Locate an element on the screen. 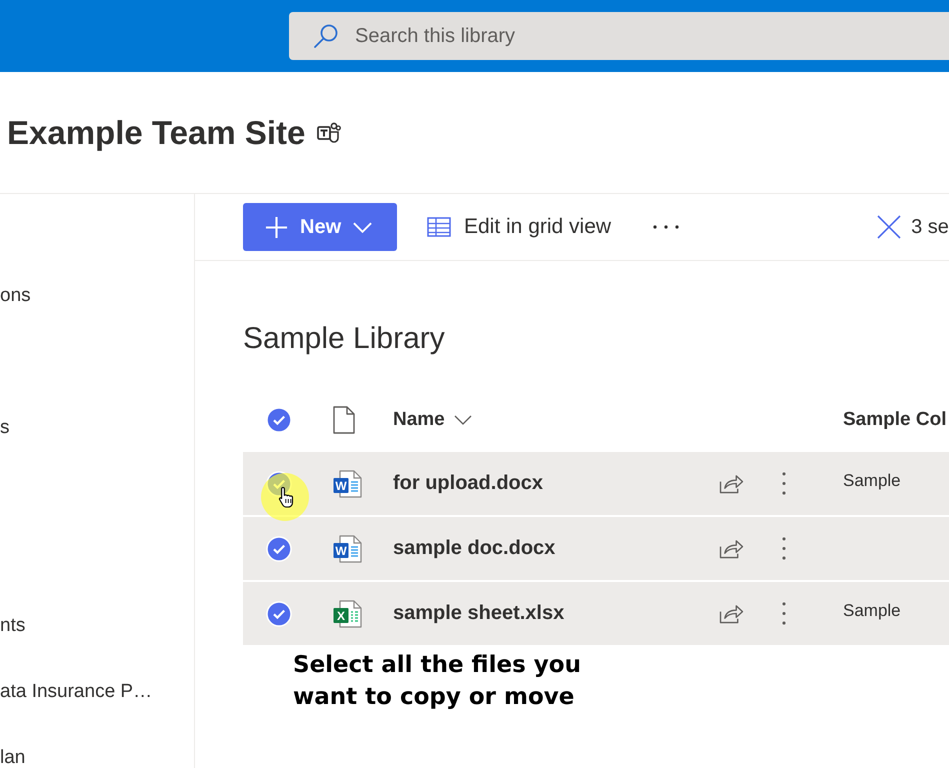  search-icon is located at coordinates (326, 36).